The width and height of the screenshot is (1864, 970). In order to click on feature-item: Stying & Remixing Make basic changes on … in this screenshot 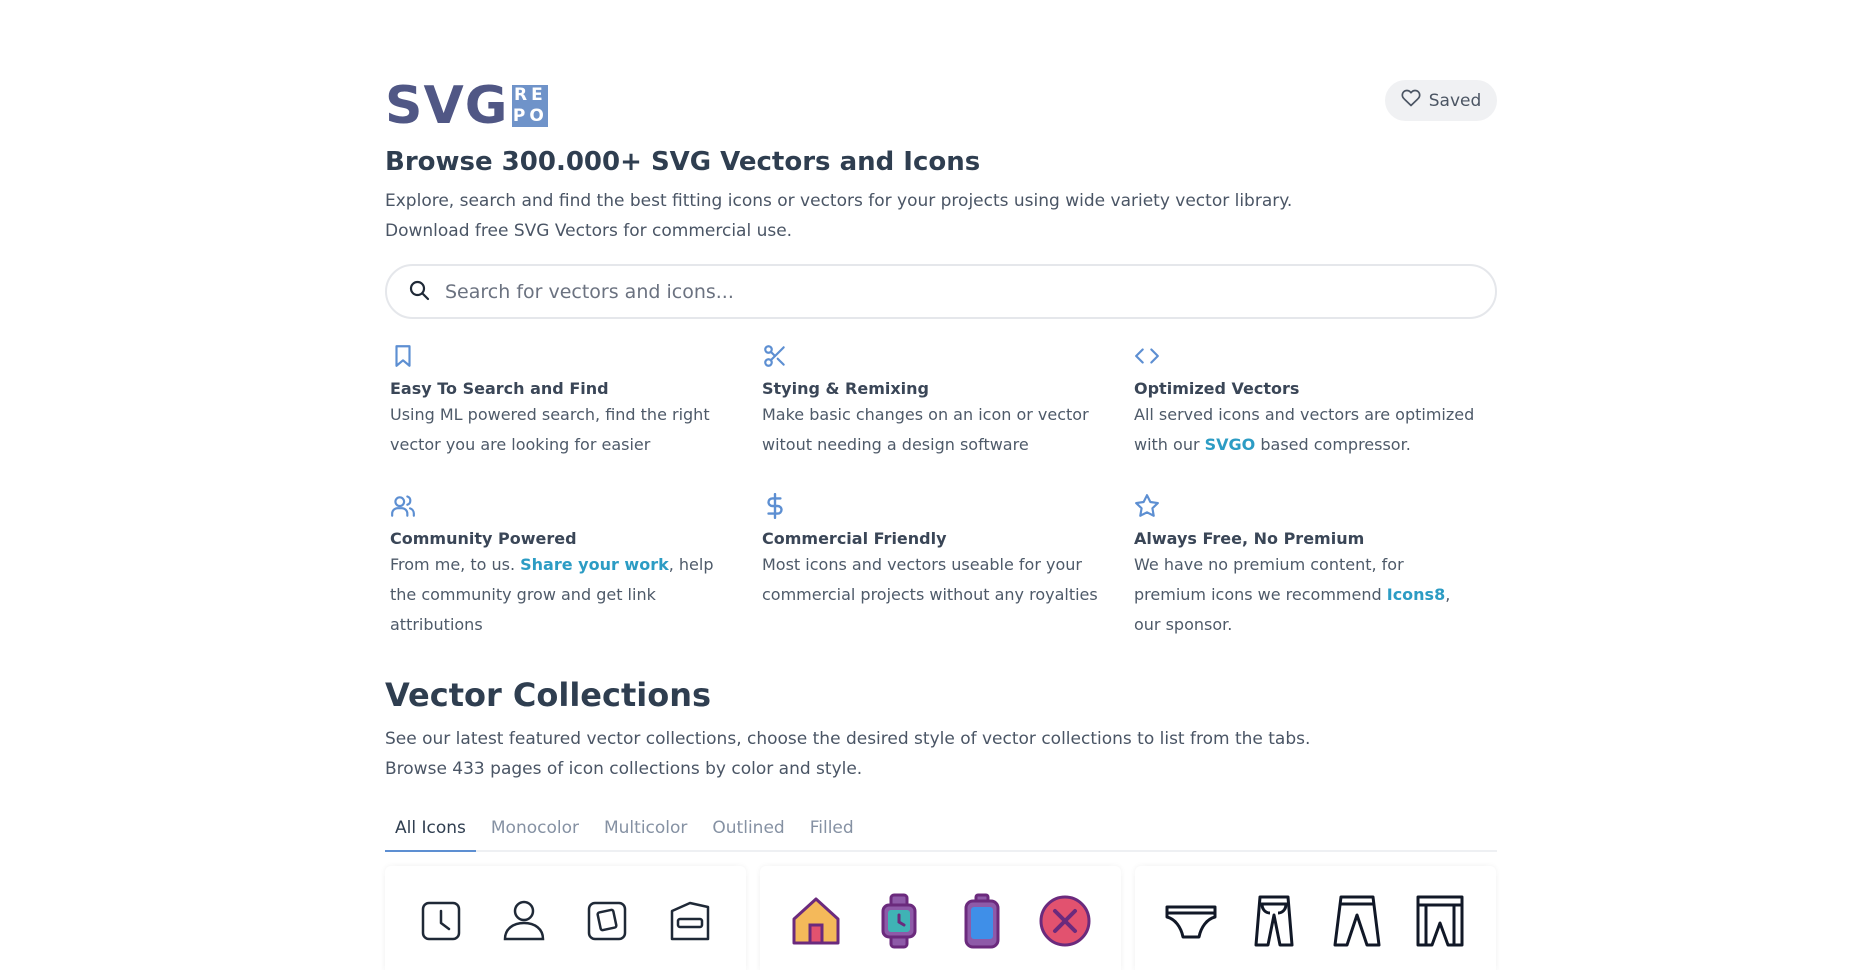, I will do `click(948, 403)`.